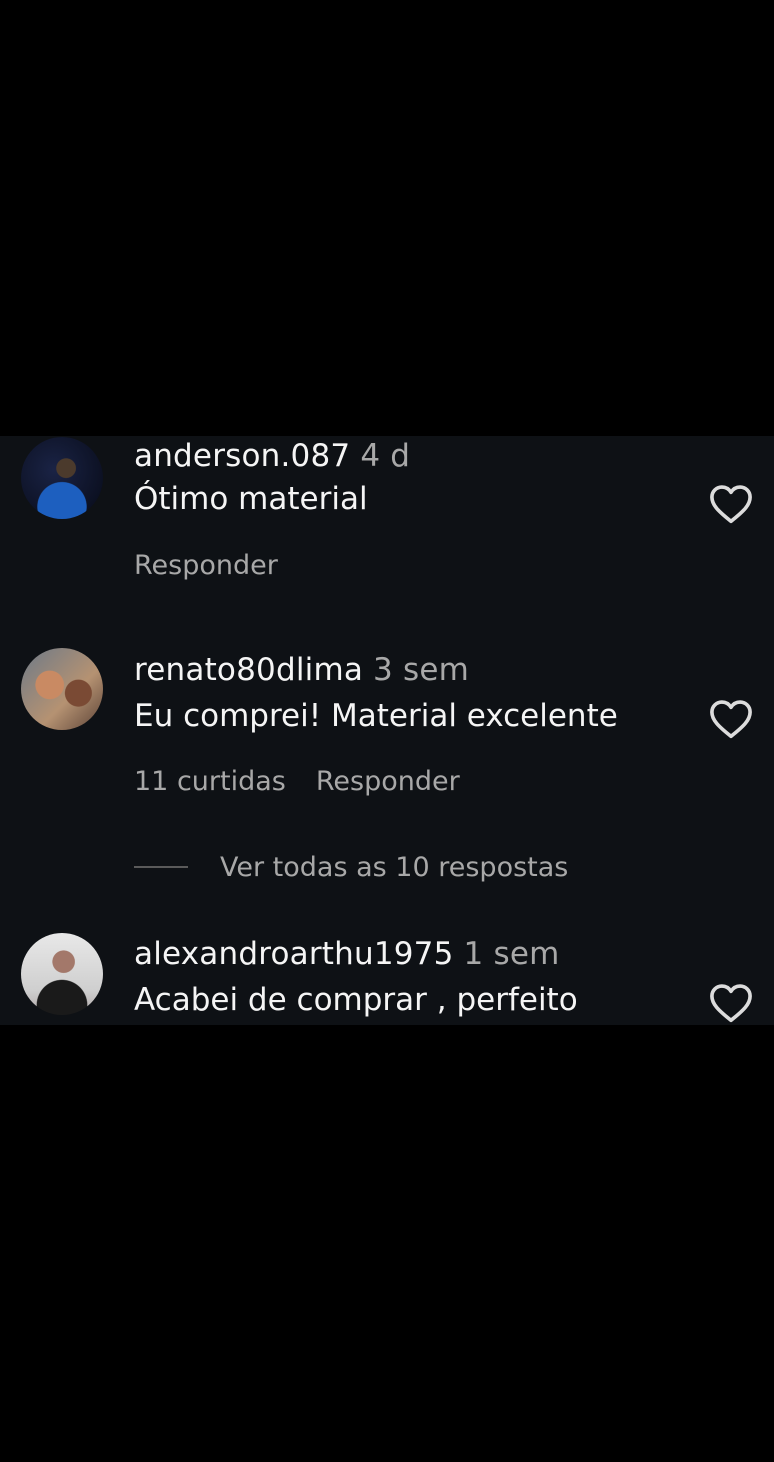 The width and height of the screenshot is (774, 1462). I want to click on comment-time: 4 d, so click(385, 456).